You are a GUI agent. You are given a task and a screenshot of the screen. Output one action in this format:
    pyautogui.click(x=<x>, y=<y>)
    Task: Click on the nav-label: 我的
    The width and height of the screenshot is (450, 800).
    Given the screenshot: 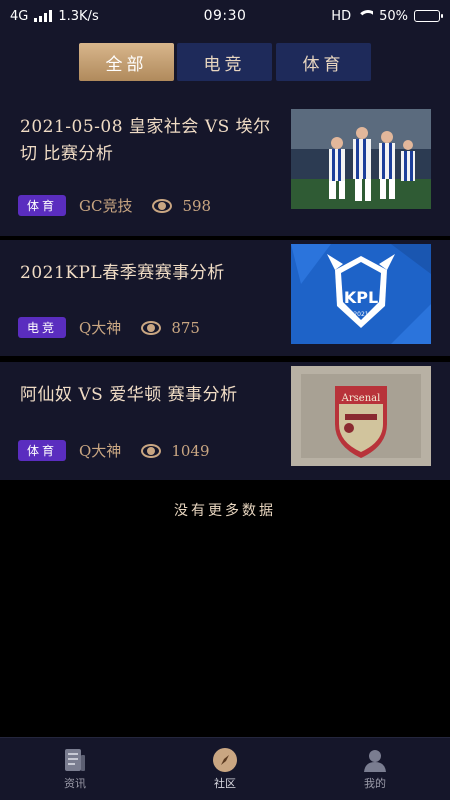 What is the action you would take?
    pyautogui.click(x=375, y=783)
    